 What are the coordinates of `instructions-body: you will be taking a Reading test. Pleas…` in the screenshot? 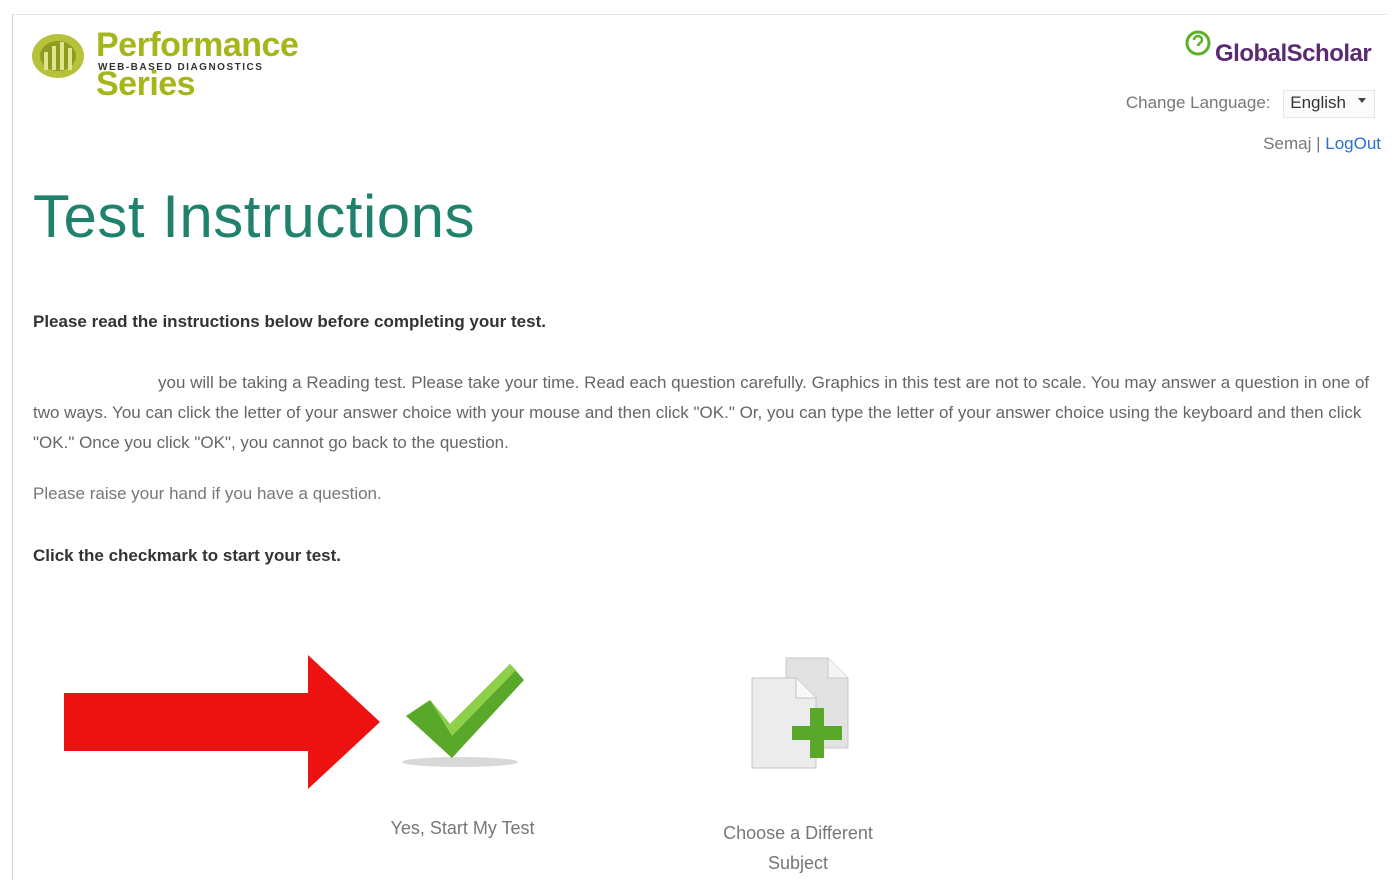 It's located at (701, 412).